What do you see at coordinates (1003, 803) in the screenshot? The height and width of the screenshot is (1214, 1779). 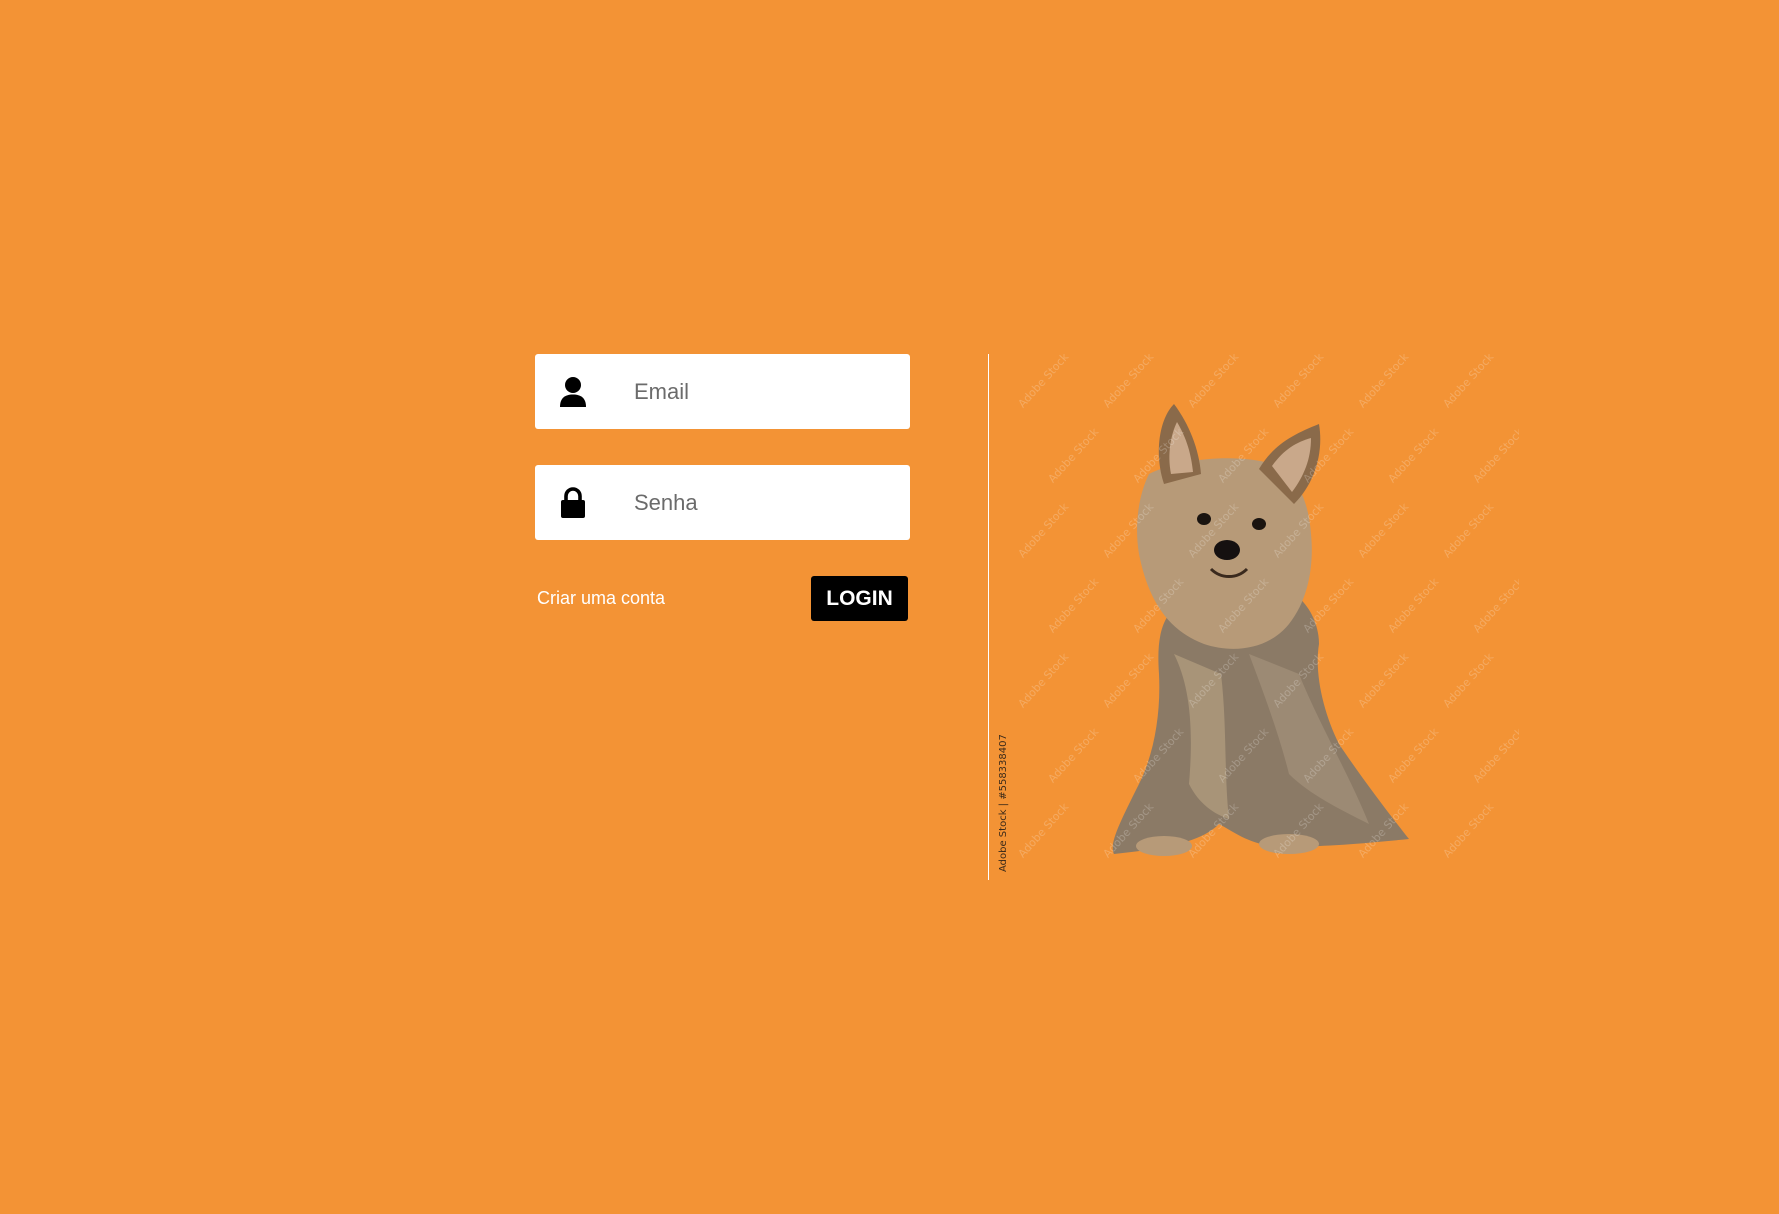 I see `stock-credit-text: Adobe Stock | #558338407` at bounding box center [1003, 803].